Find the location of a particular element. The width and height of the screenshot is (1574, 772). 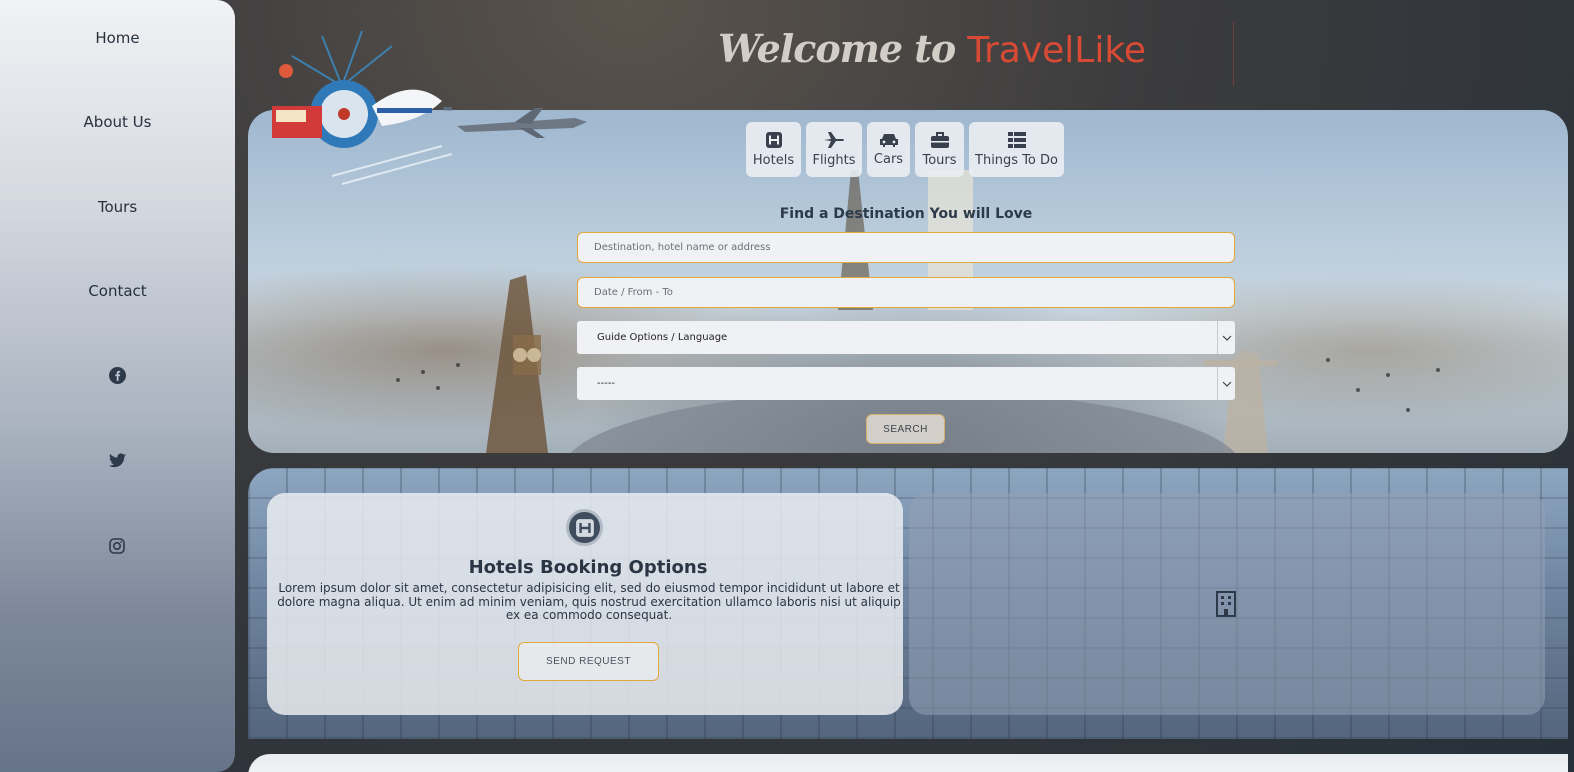

facebook-icon is located at coordinates (117, 375).